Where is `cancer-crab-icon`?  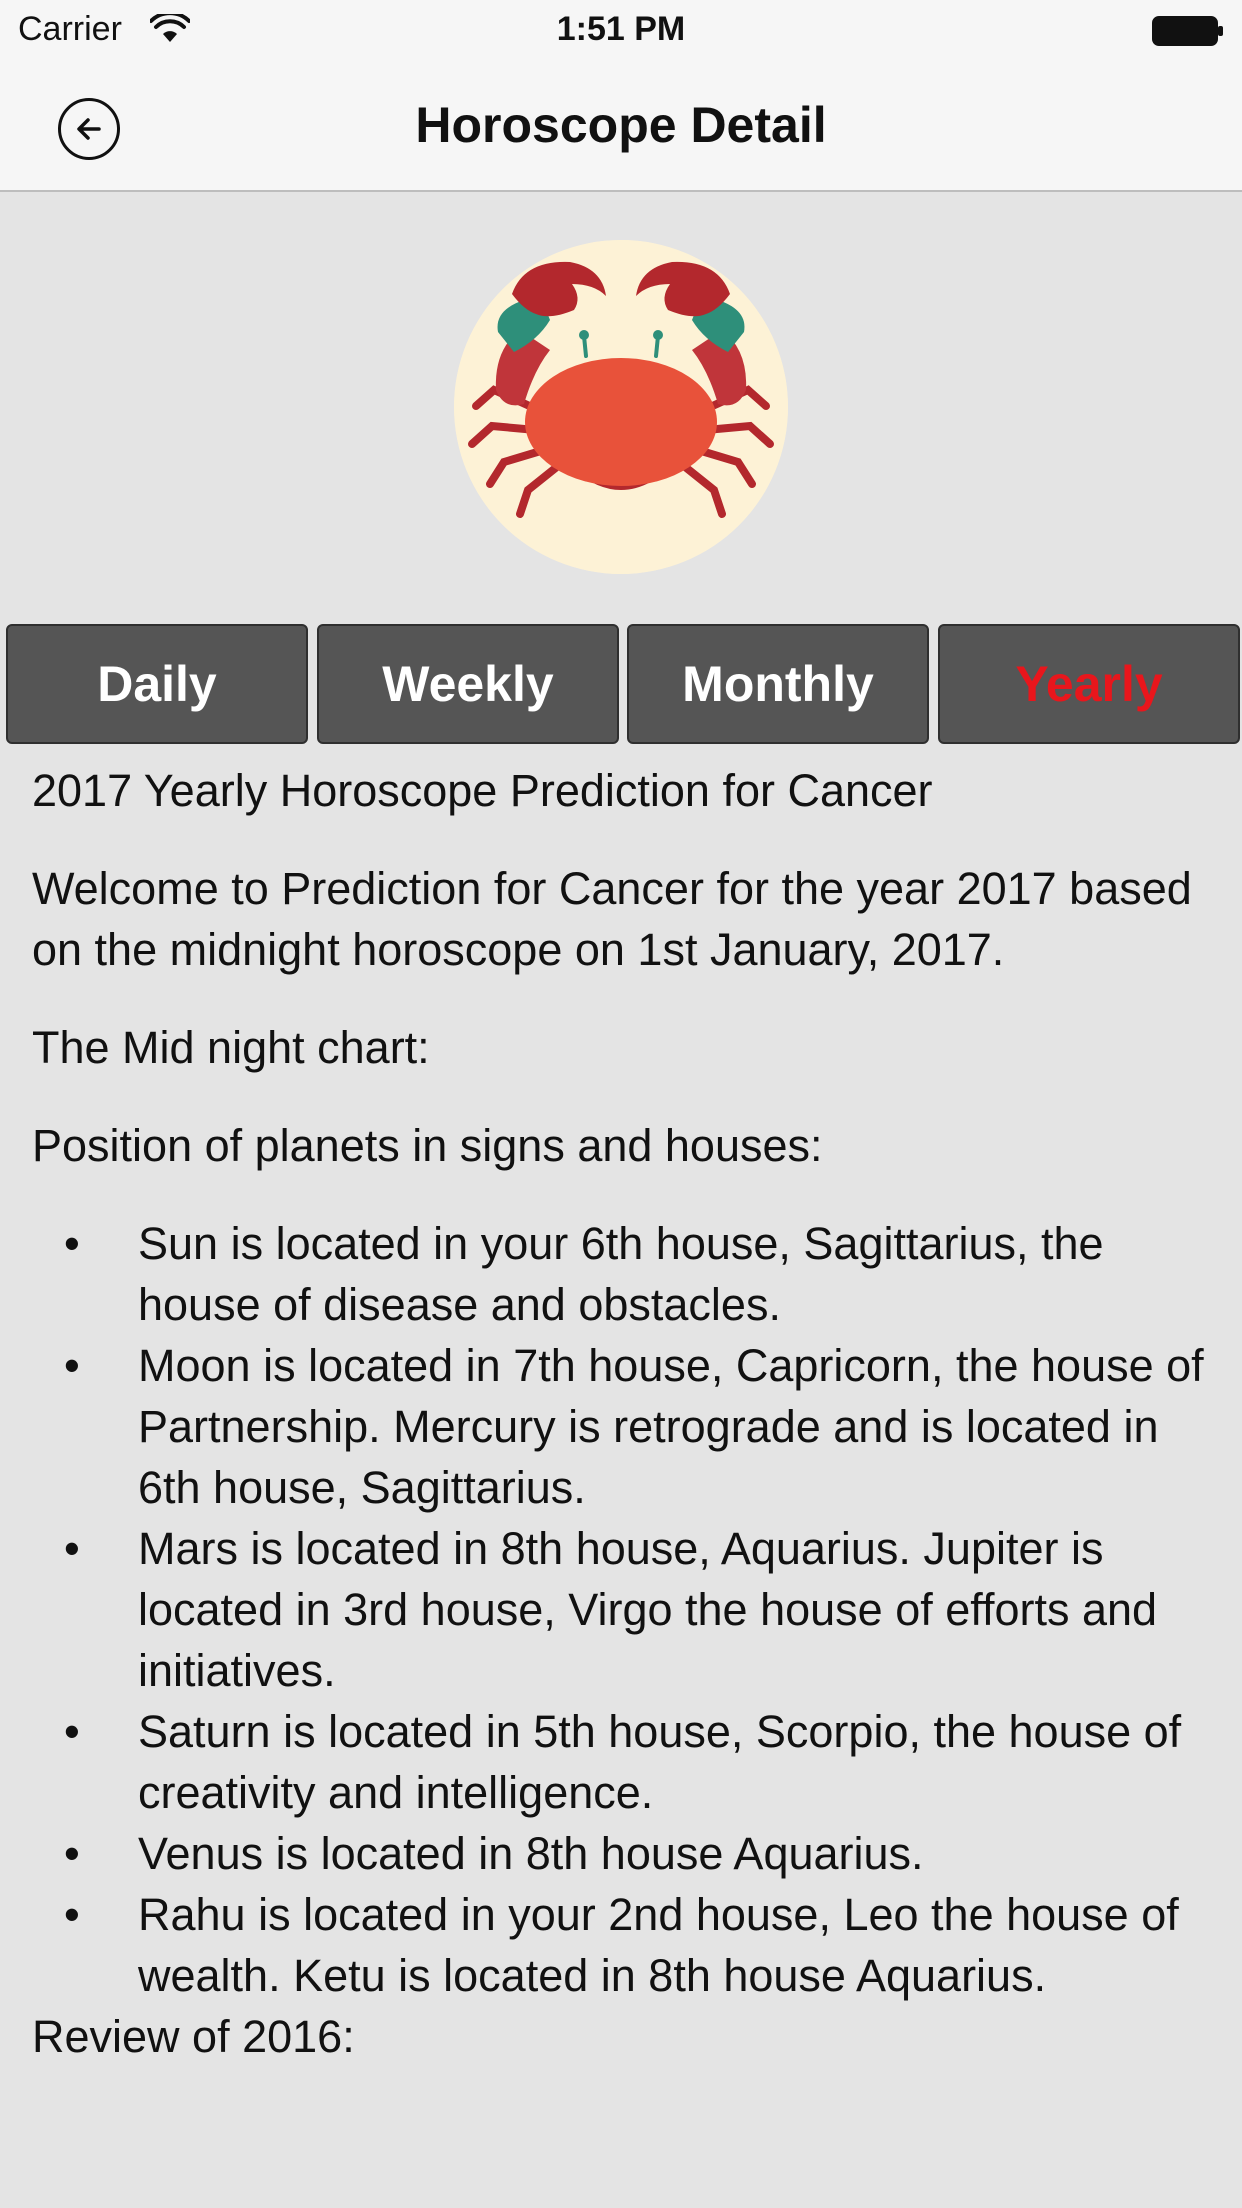 cancer-crab-icon is located at coordinates (621, 407).